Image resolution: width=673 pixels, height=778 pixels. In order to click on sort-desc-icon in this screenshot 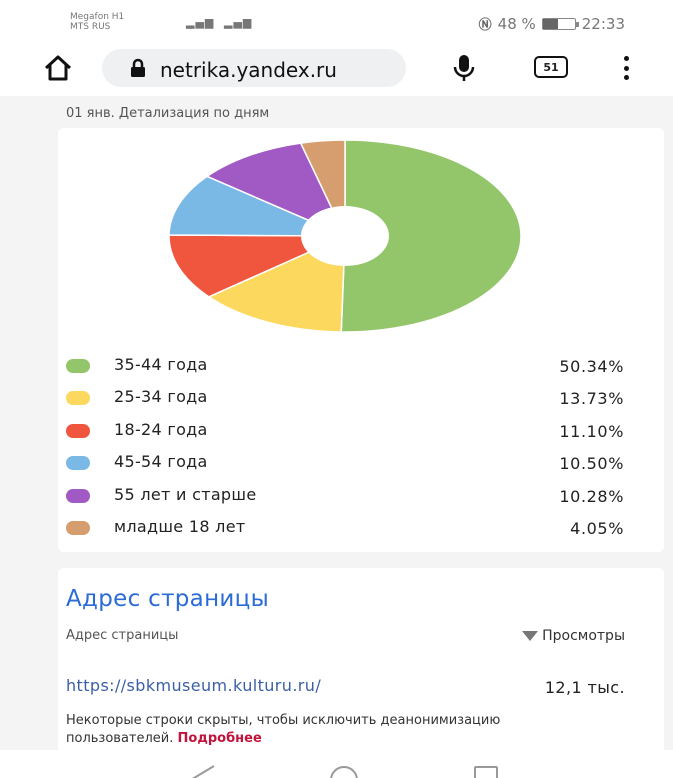, I will do `click(530, 636)`.